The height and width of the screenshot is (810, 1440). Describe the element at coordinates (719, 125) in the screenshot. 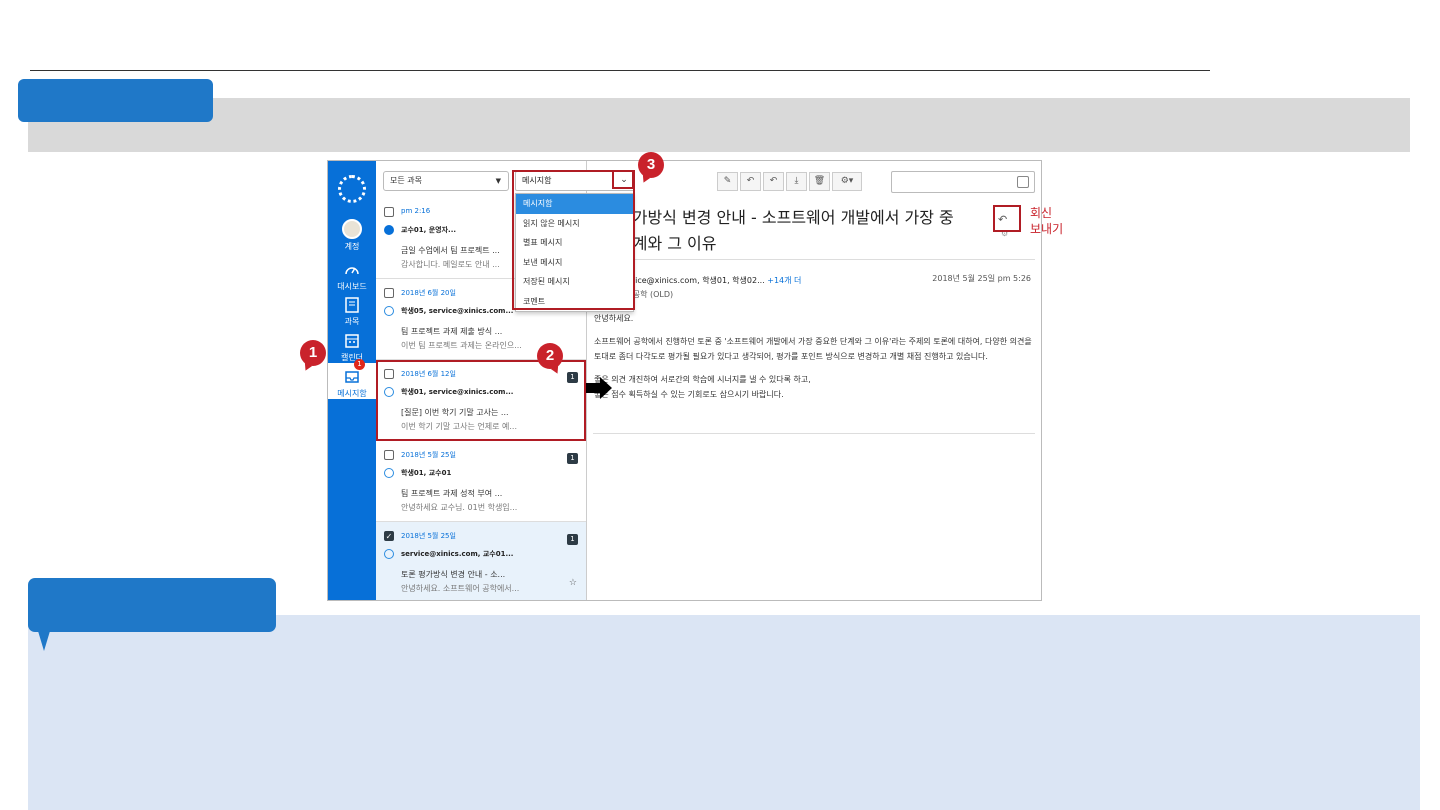

I see `header-band` at that location.